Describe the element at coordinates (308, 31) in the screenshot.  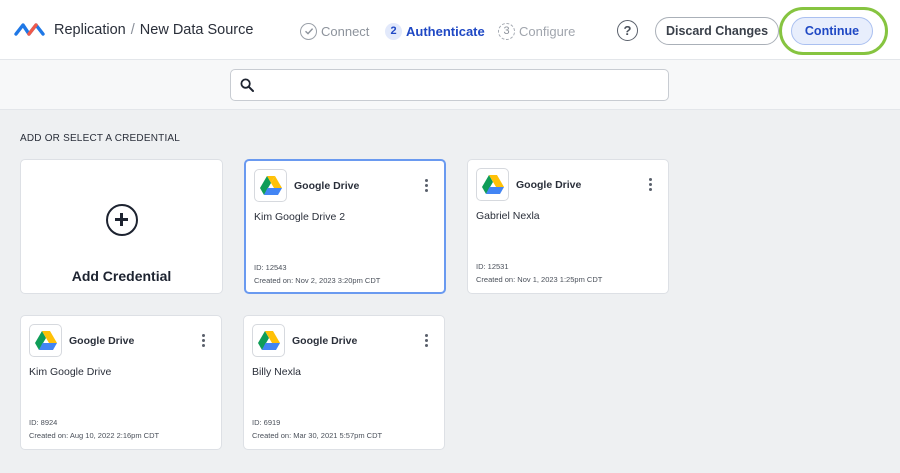
I see `check-icon` at that location.